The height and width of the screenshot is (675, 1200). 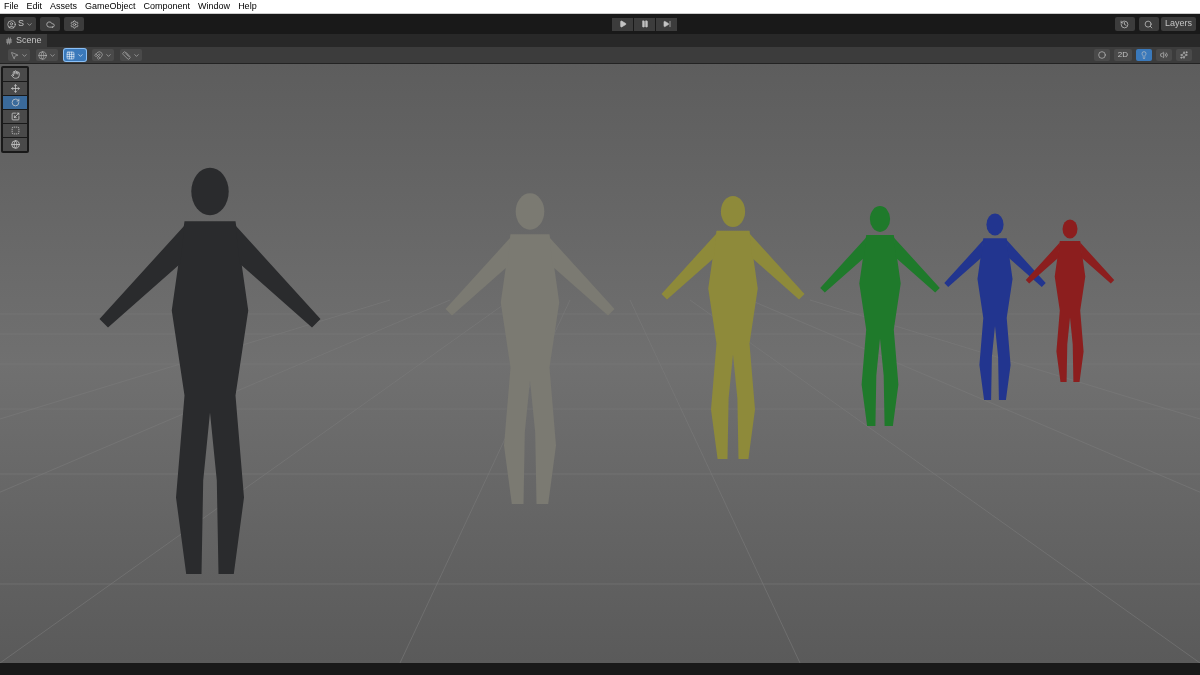 I want to click on cloud-button, so click(x=50, y=24).